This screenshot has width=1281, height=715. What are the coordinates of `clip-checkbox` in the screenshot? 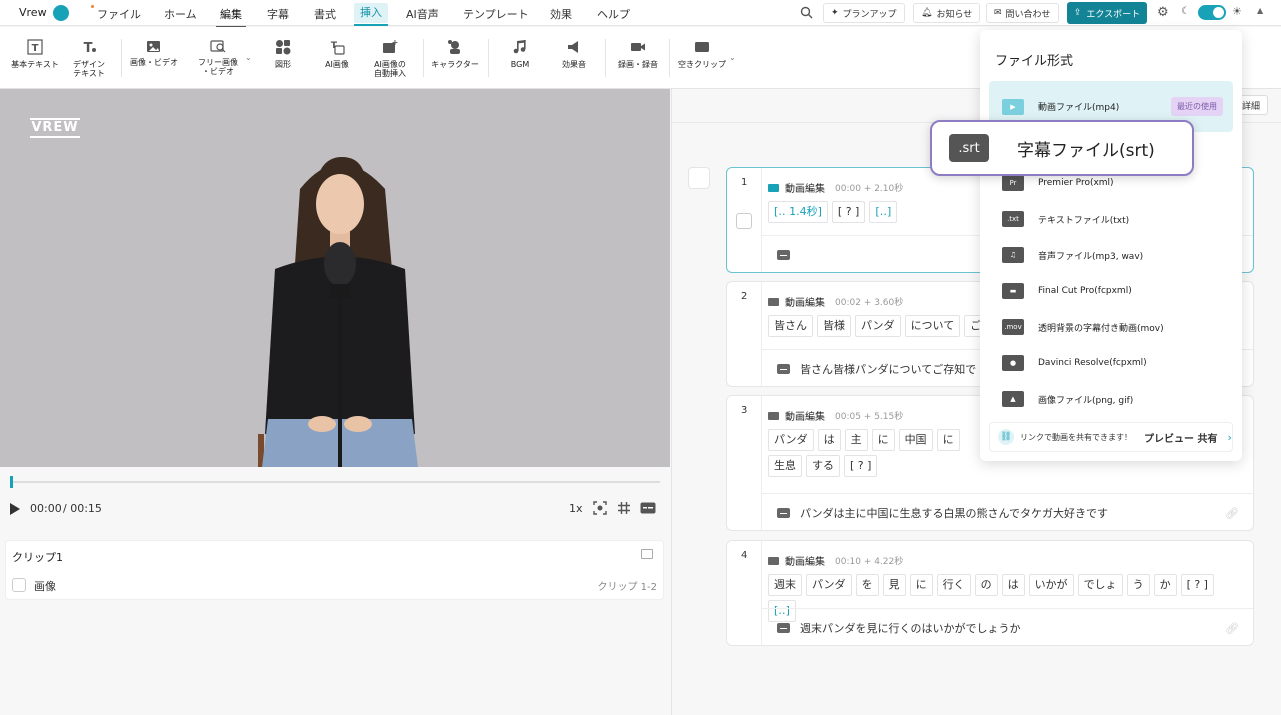 It's located at (744, 221).